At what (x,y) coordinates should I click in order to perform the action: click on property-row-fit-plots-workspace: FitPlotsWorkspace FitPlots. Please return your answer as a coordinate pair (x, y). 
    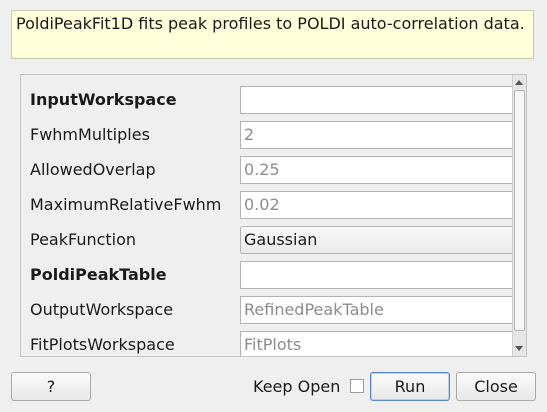
    Looking at the image, I should click on (268, 341).